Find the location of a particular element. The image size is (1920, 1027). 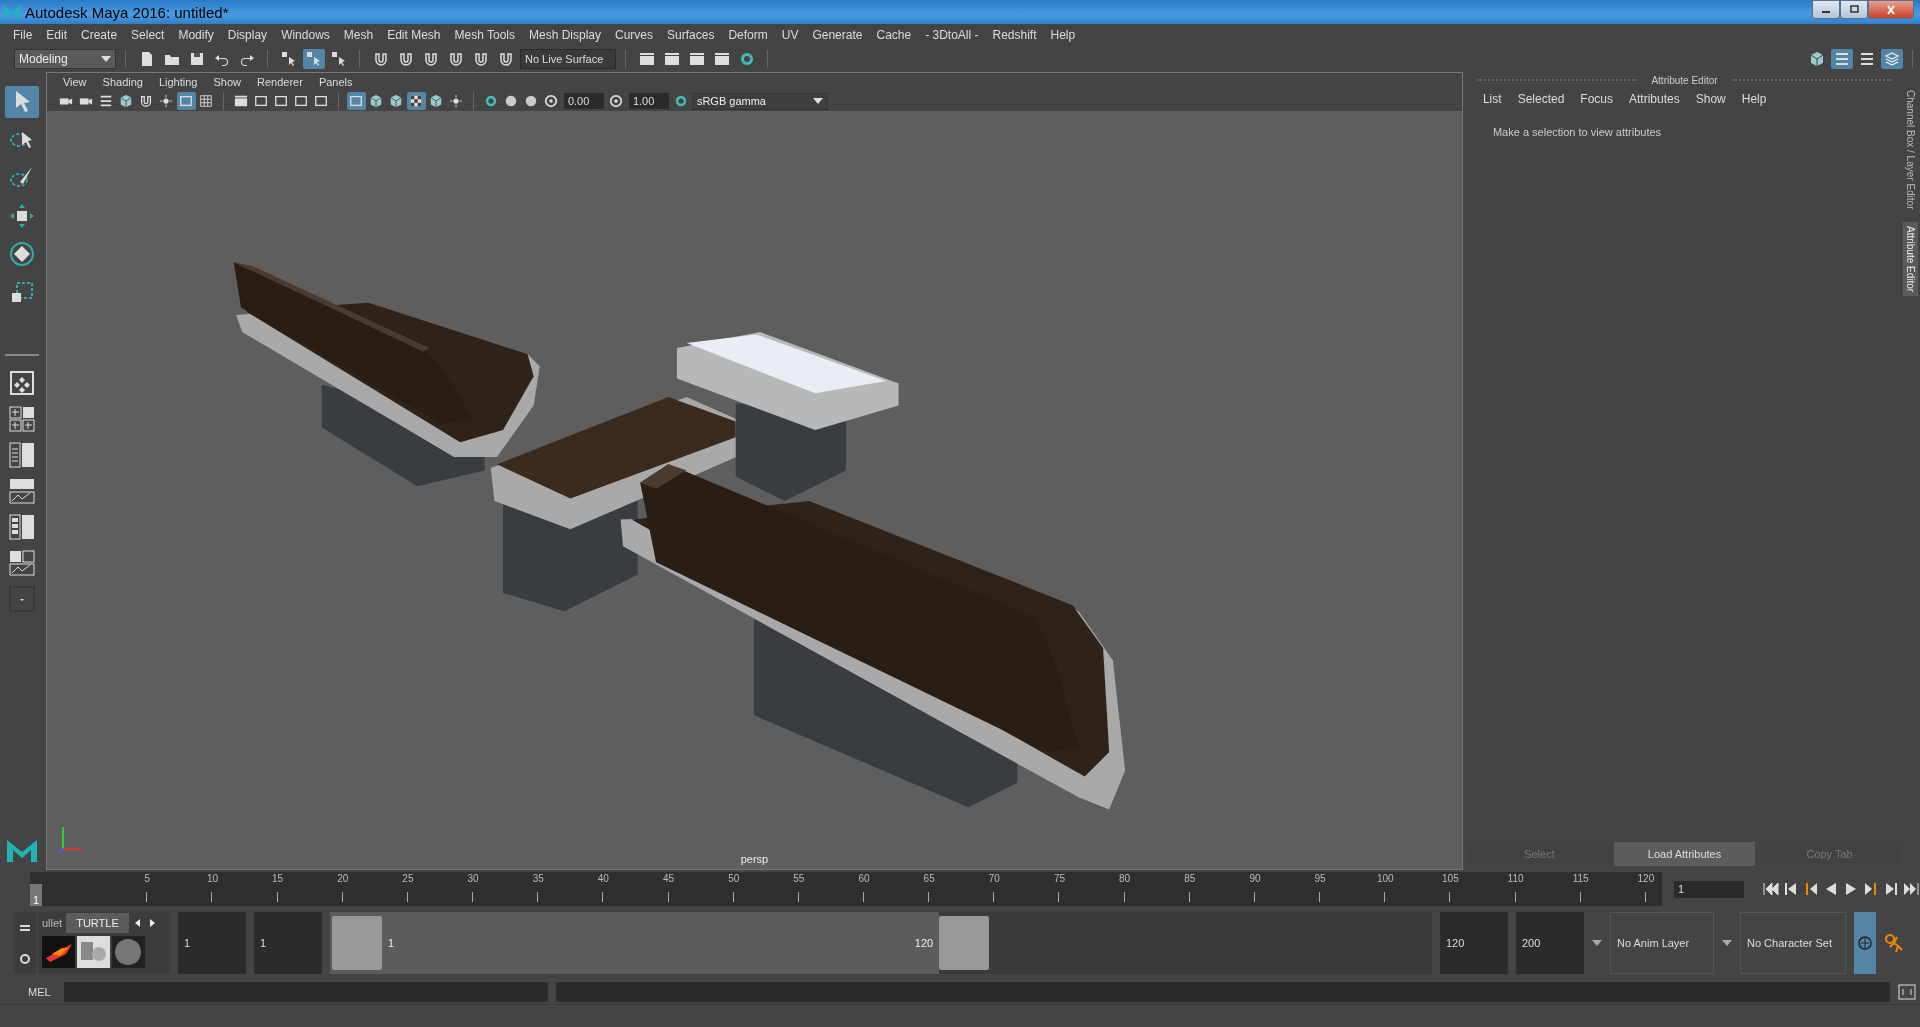

hypershade-layout-icon is located at coordinates (21, 527).